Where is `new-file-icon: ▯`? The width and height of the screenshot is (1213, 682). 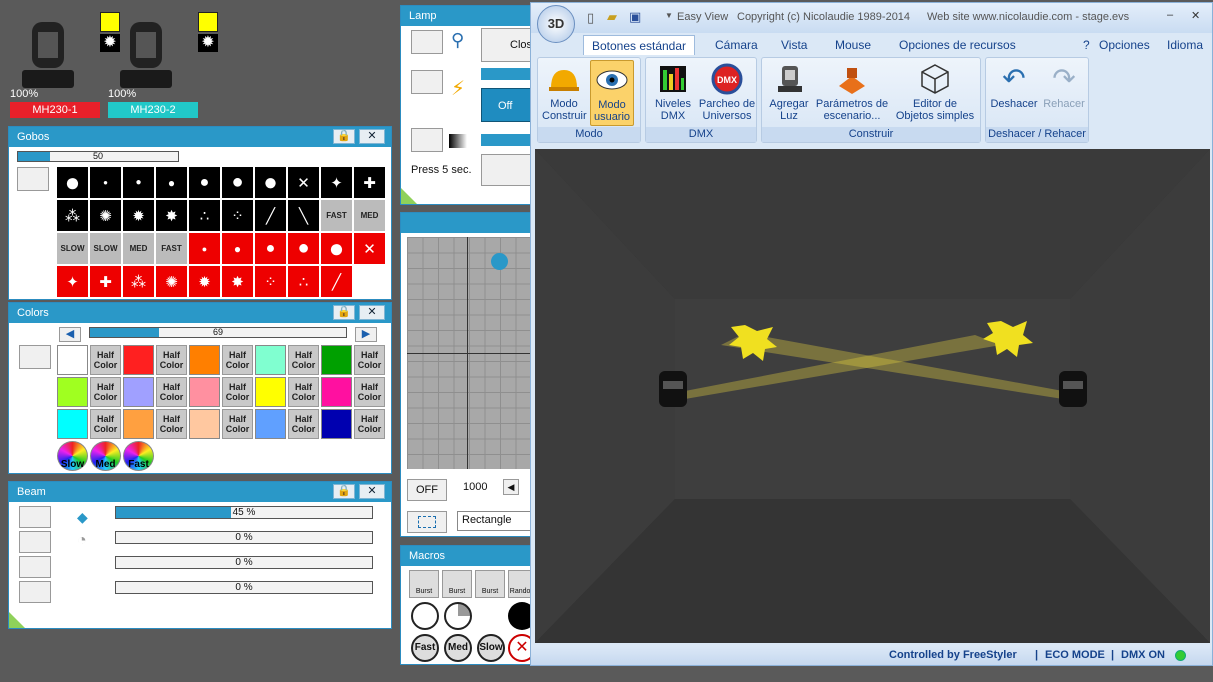 new-file-icon: ▯ is located at coordinates (590, 18).